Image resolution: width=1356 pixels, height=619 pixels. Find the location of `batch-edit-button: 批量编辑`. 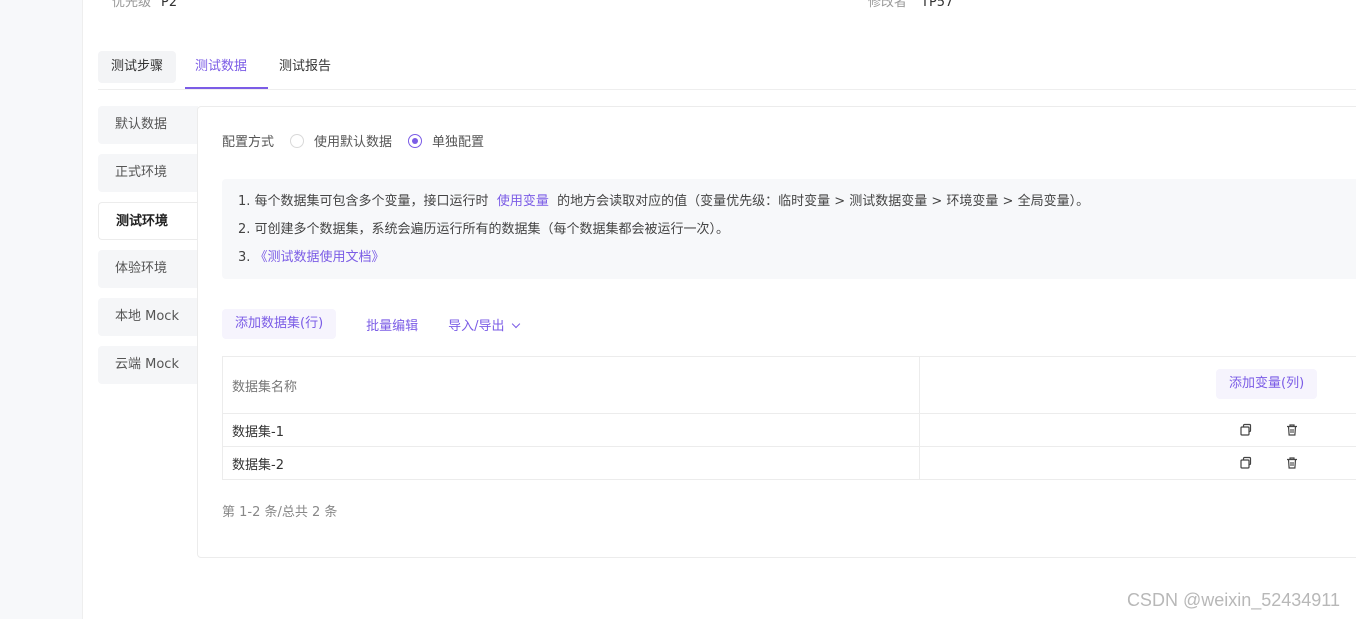

batch-edit-button: 批量编辑 is located at coordinates (392, 324).